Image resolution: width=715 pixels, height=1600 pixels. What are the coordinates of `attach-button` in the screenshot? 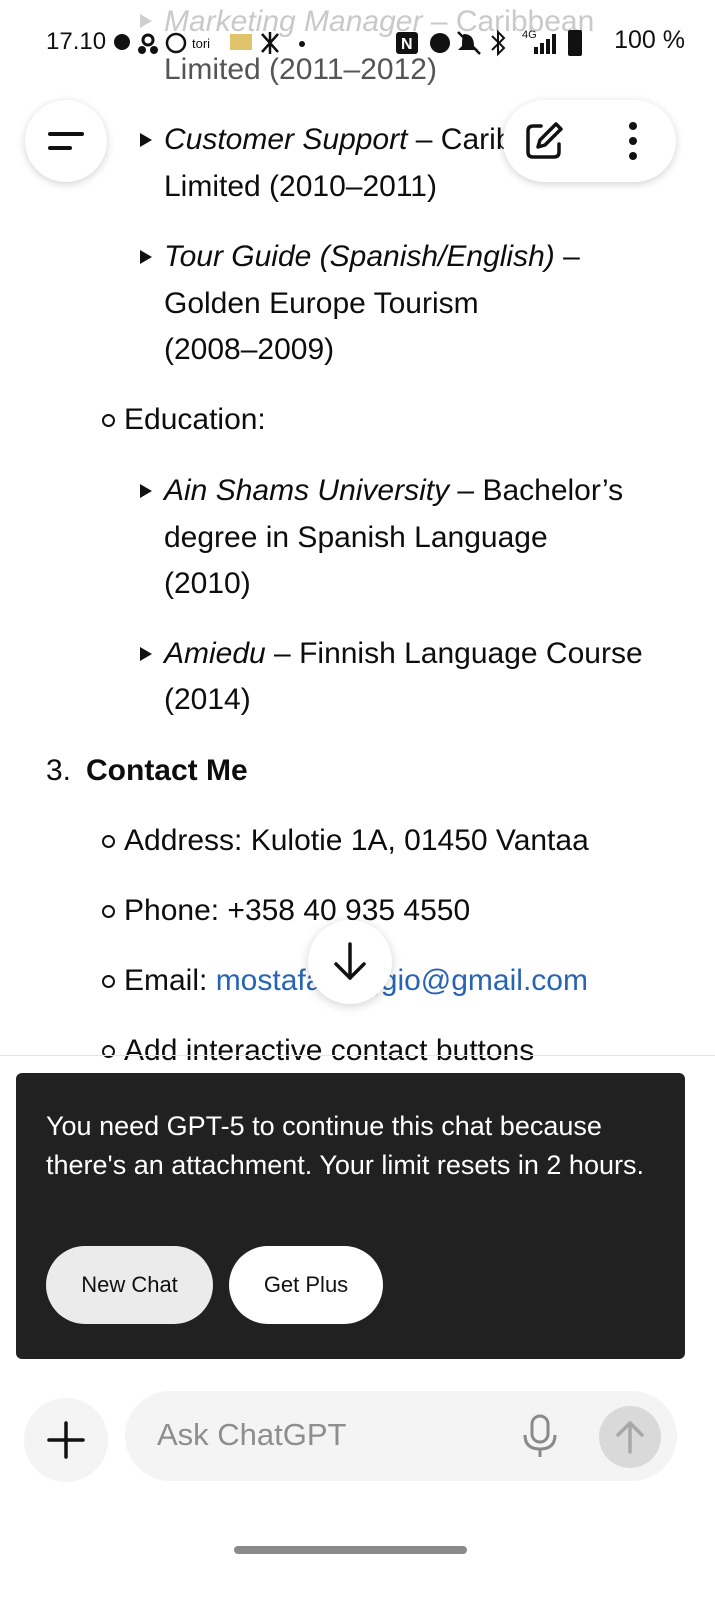 It's located at (66, 1440).